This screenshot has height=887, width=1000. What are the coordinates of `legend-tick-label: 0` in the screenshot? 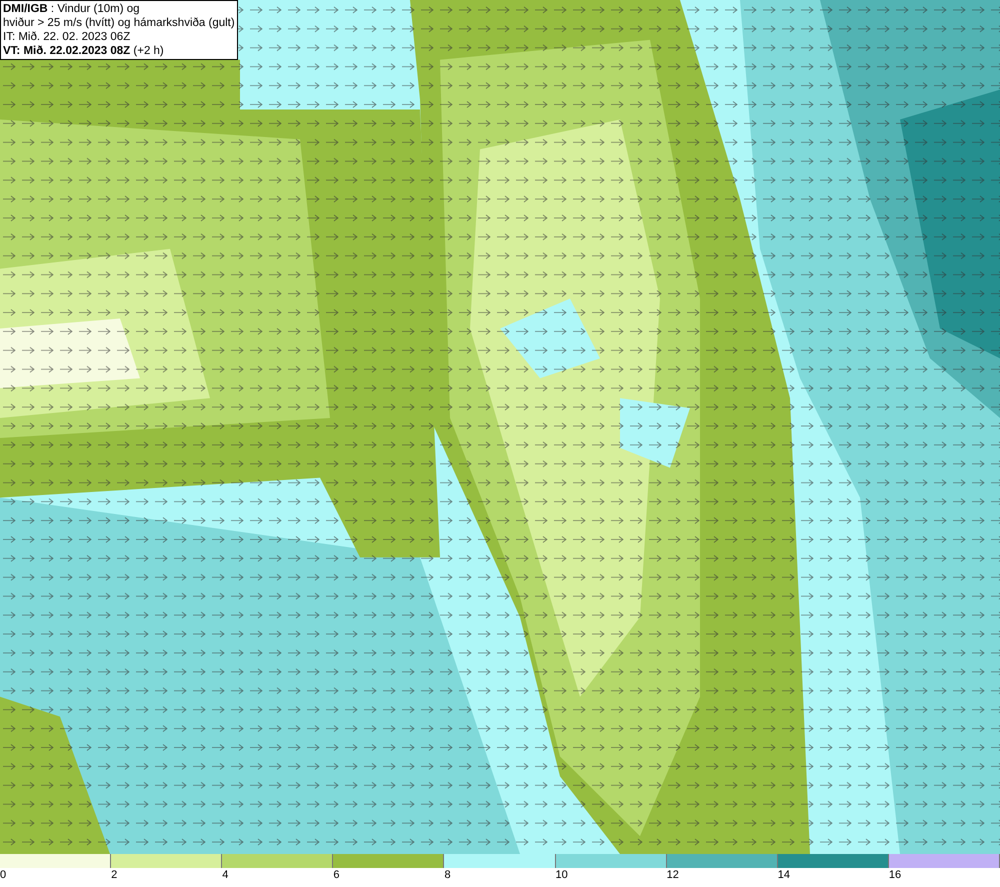 It's located at (3, 875).